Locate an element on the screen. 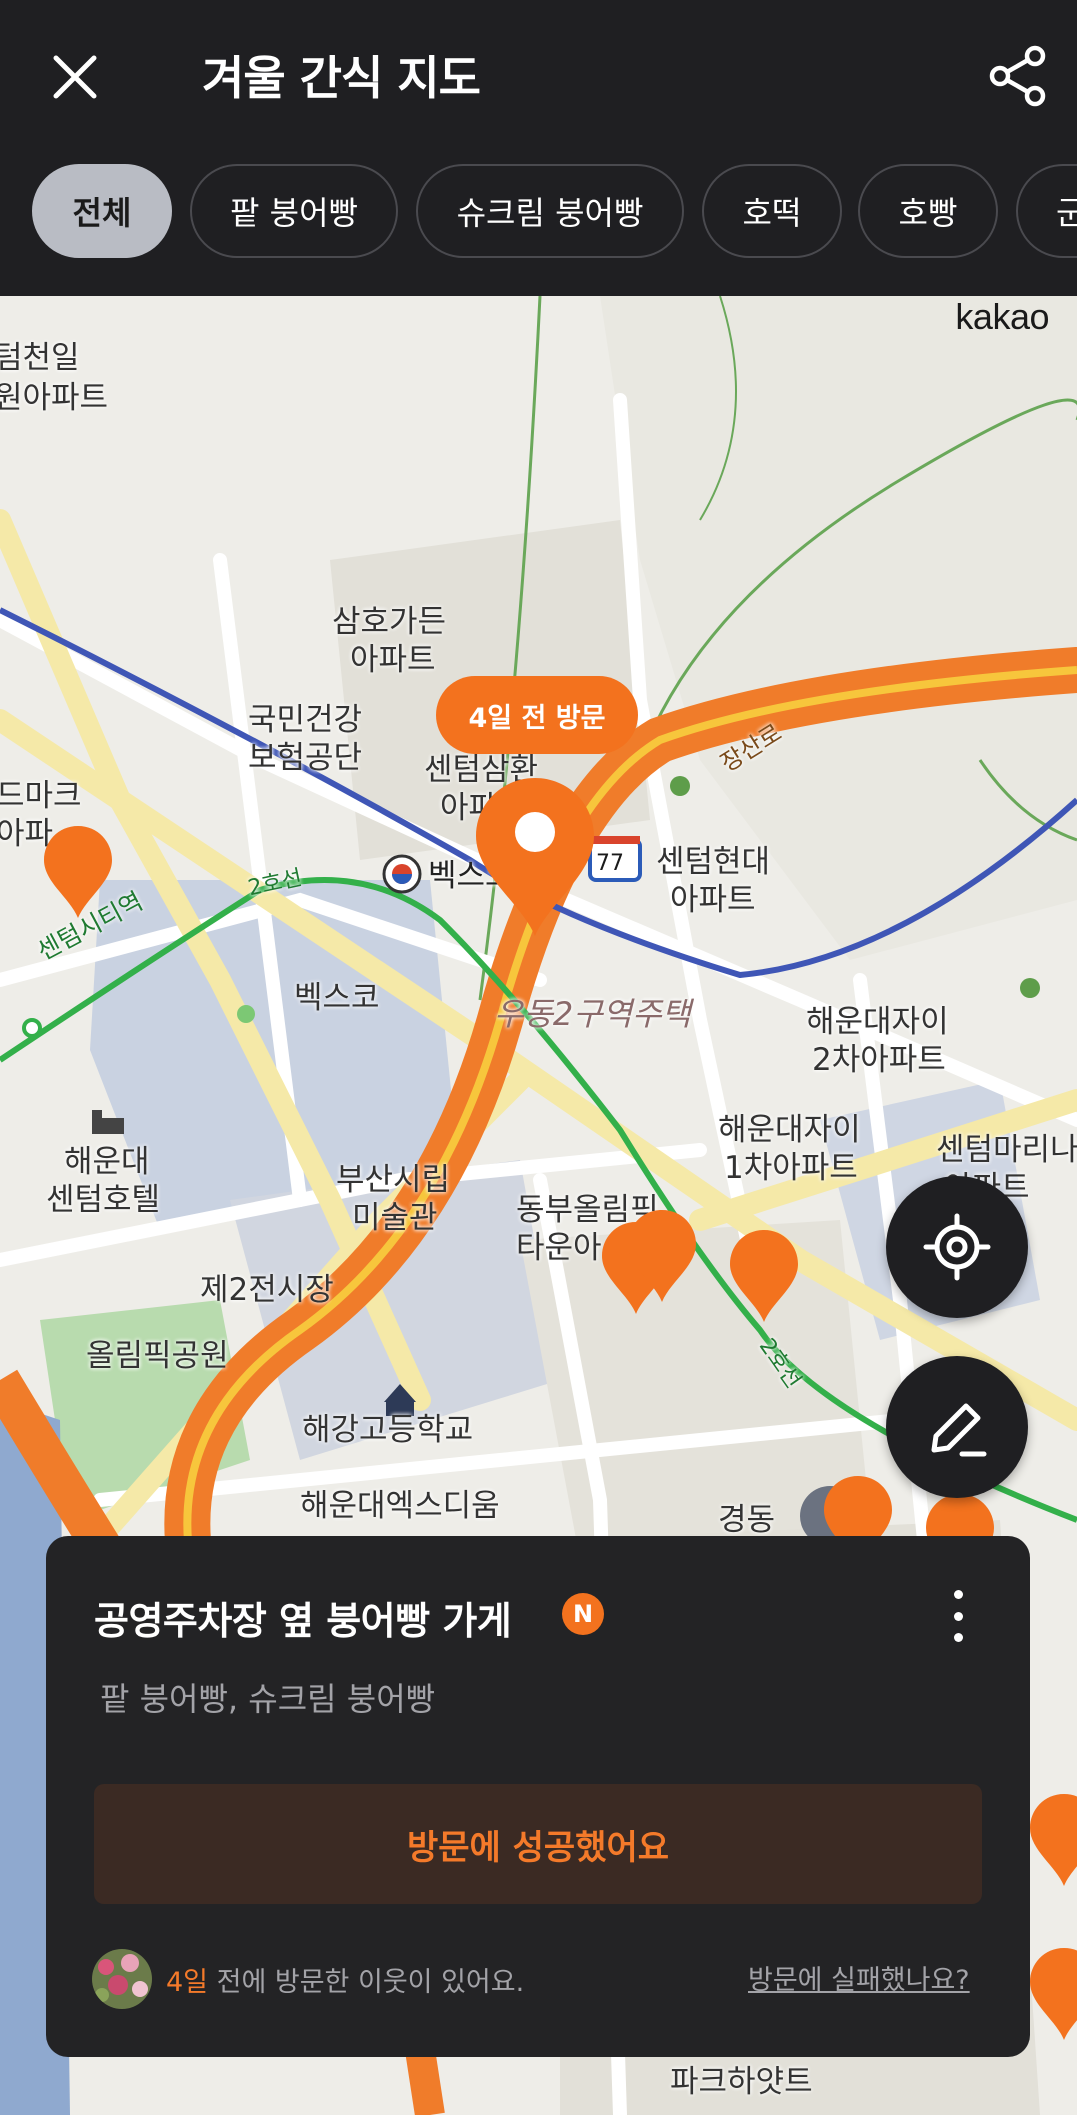 This screenshot has height=2115, width=1077. chip-custard-bungeoppang: 슈크림 붕어빵 is located at coordinates (550, 211).